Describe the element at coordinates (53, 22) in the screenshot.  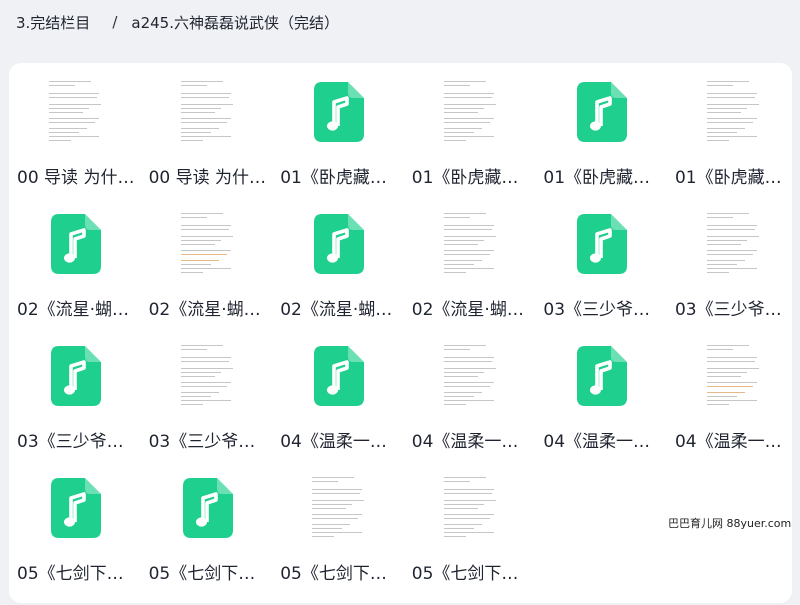
I see `breadcrumb-parent-link: 3.完结栏目` at that location.